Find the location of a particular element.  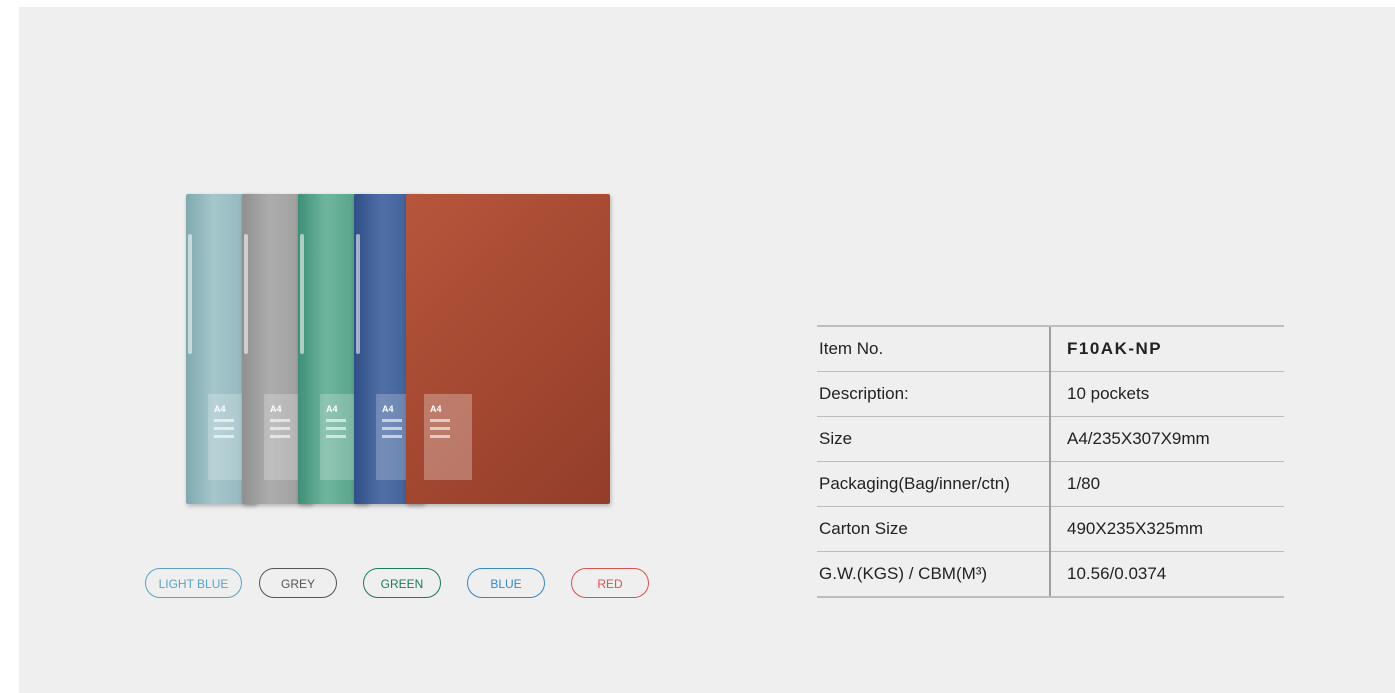

table-row: G.W.(KGS) / CBM(M³) 10.56/0.0374 is located at coordinates (1050, 574).